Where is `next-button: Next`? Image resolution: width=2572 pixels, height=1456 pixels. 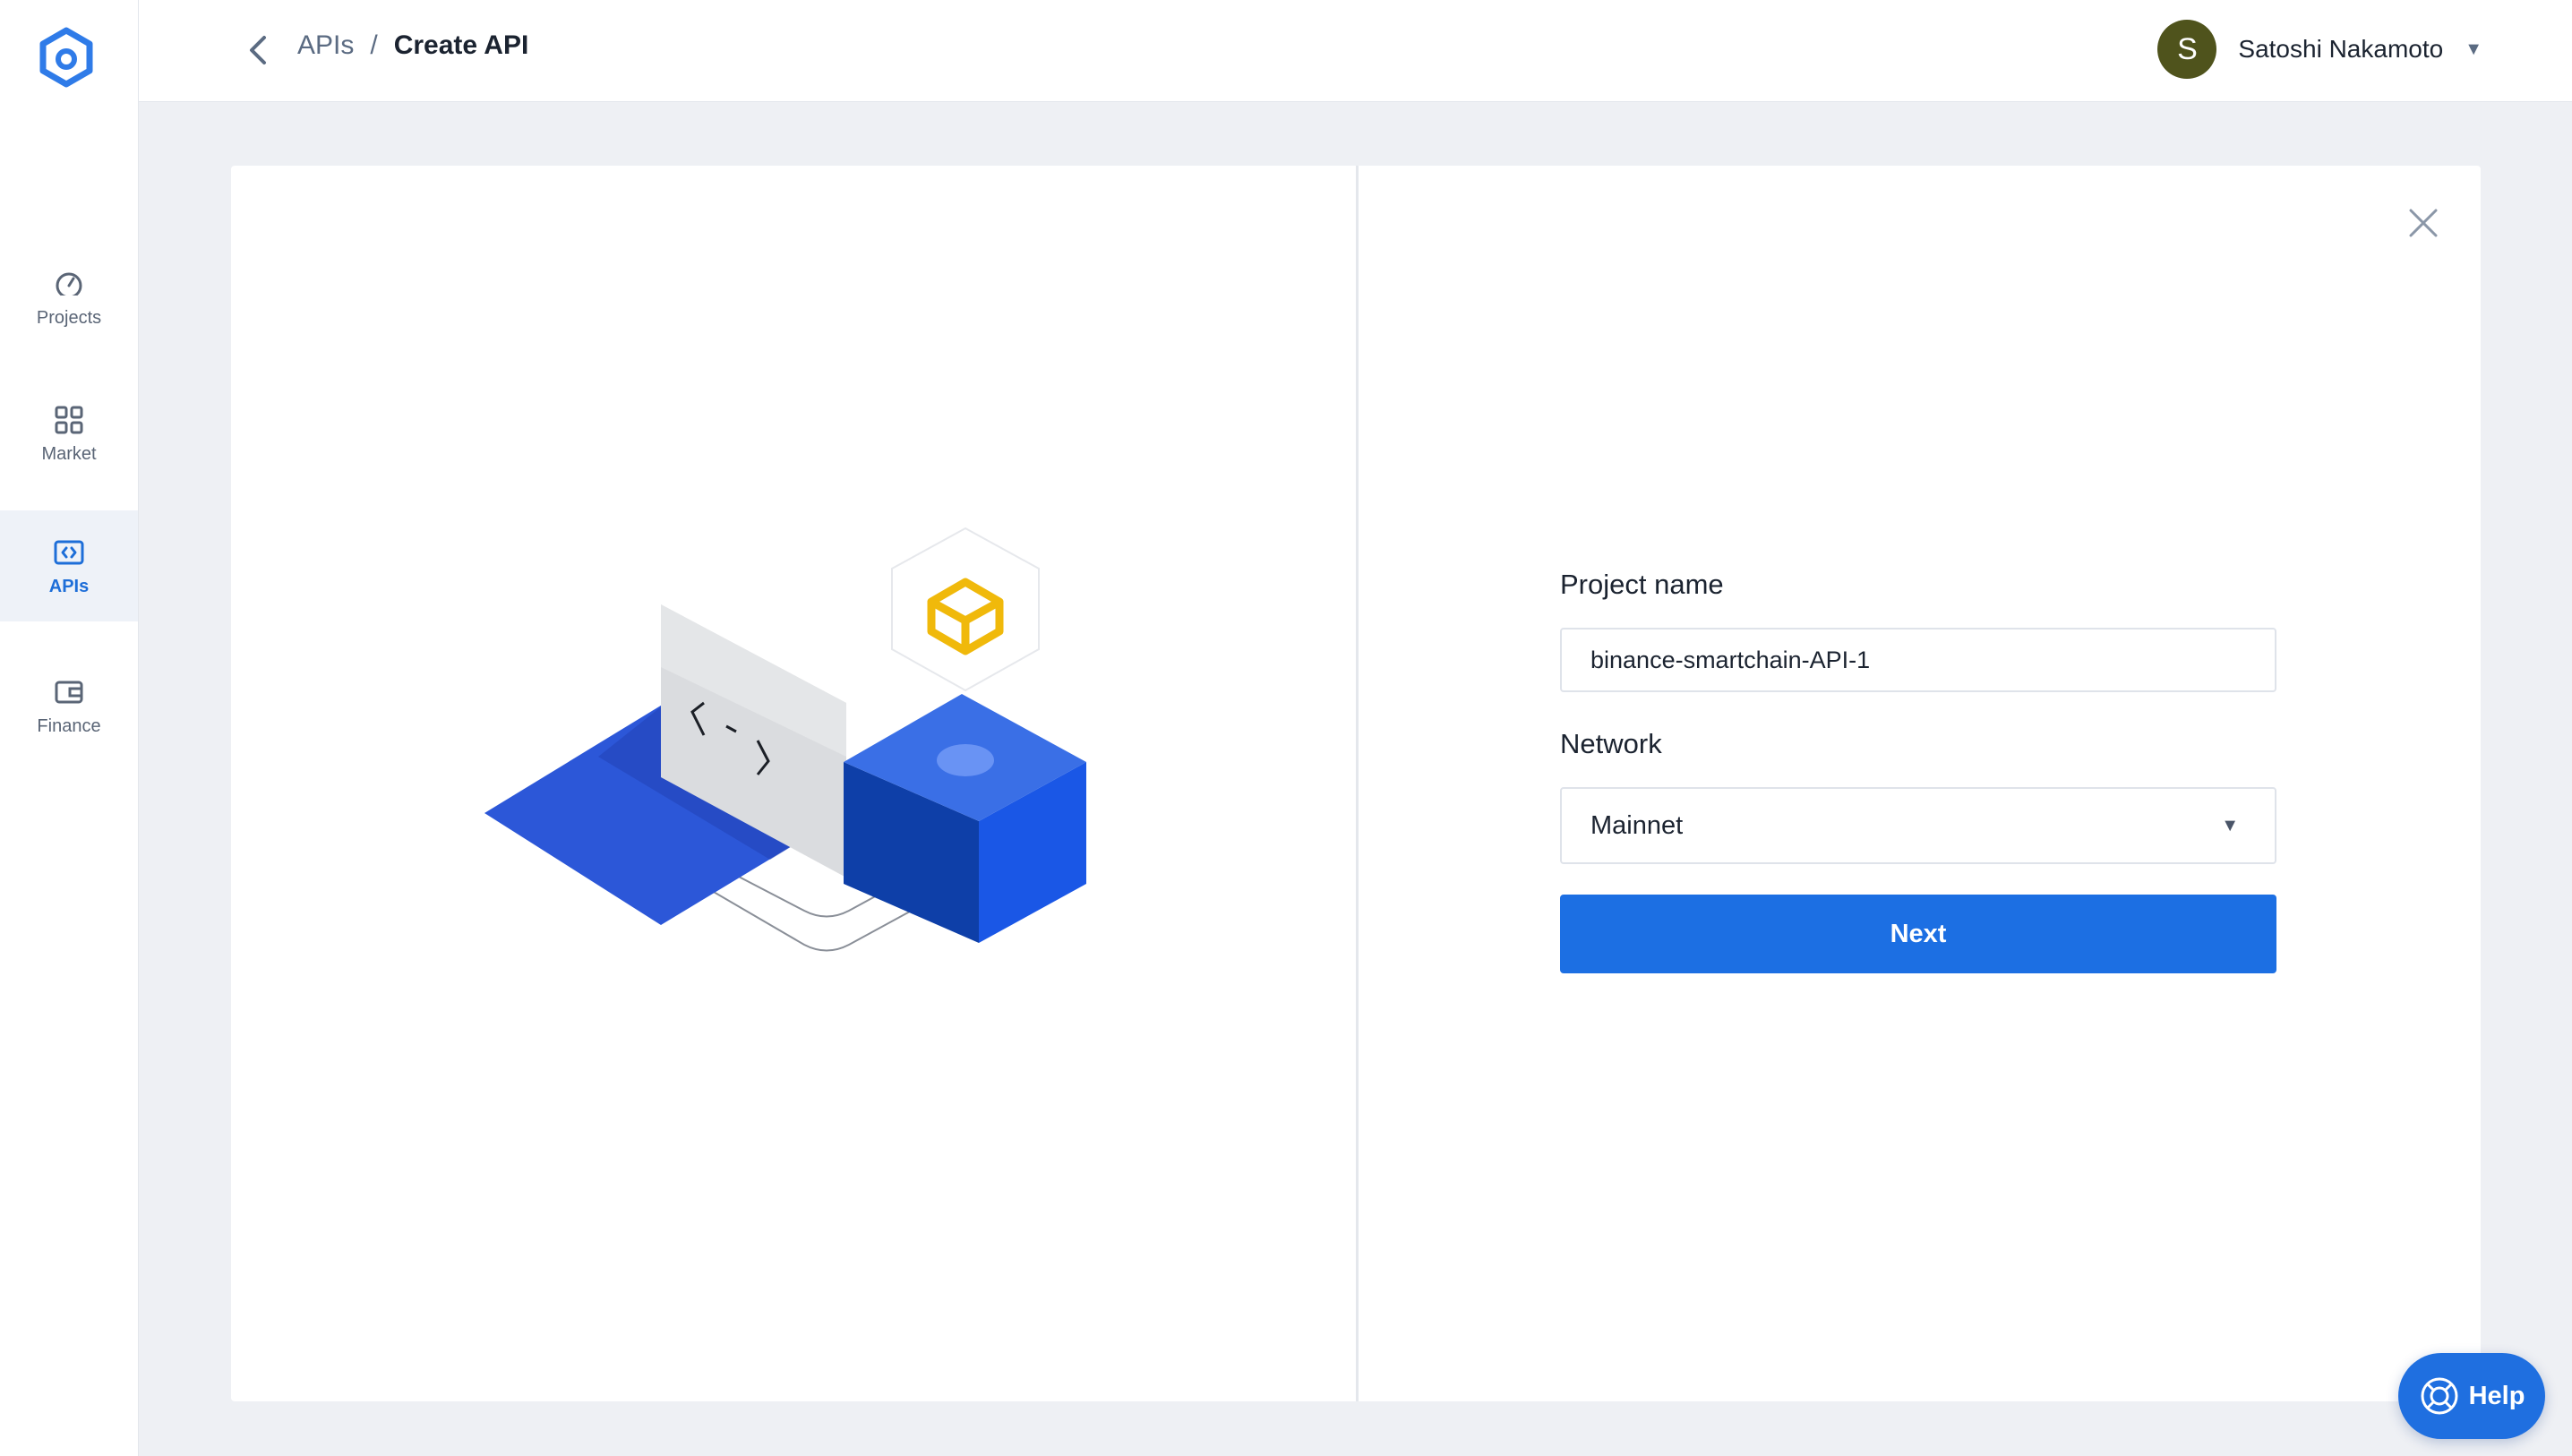
next-button: Next is located at coordinates (1918, 934).